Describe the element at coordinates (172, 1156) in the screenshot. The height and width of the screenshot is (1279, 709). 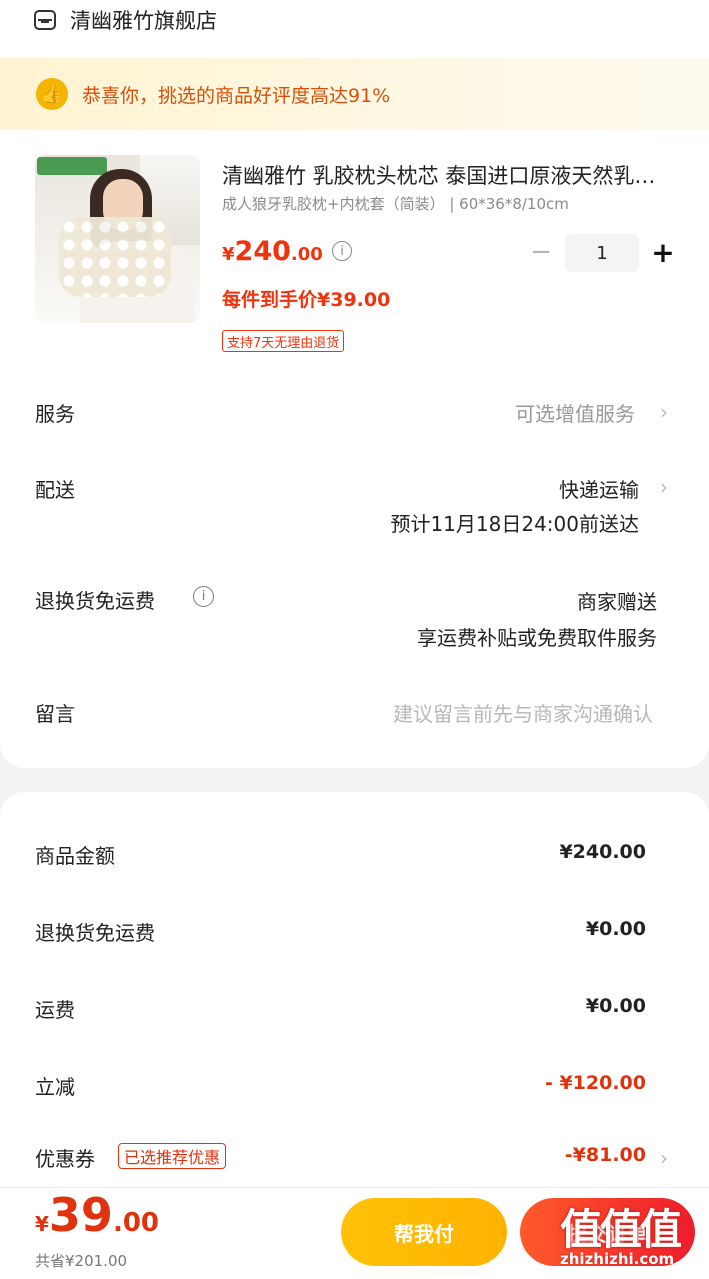
I see `coupon-tag: 已选推荐优惠` at that location.